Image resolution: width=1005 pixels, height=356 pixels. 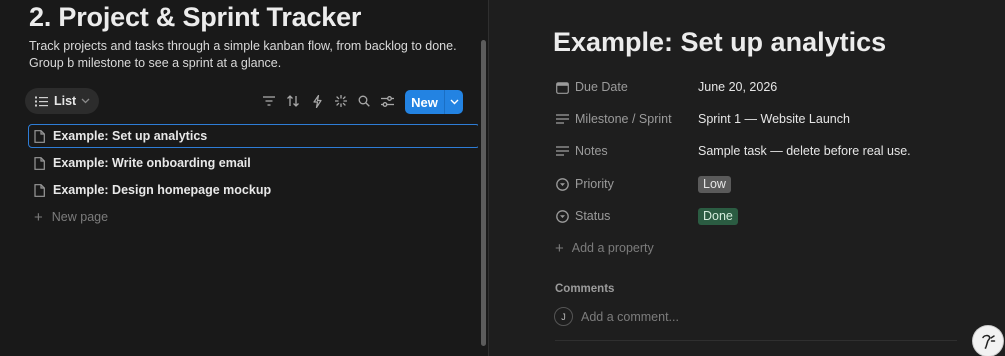 I want to click on help-button, so click(x=988, y=341).